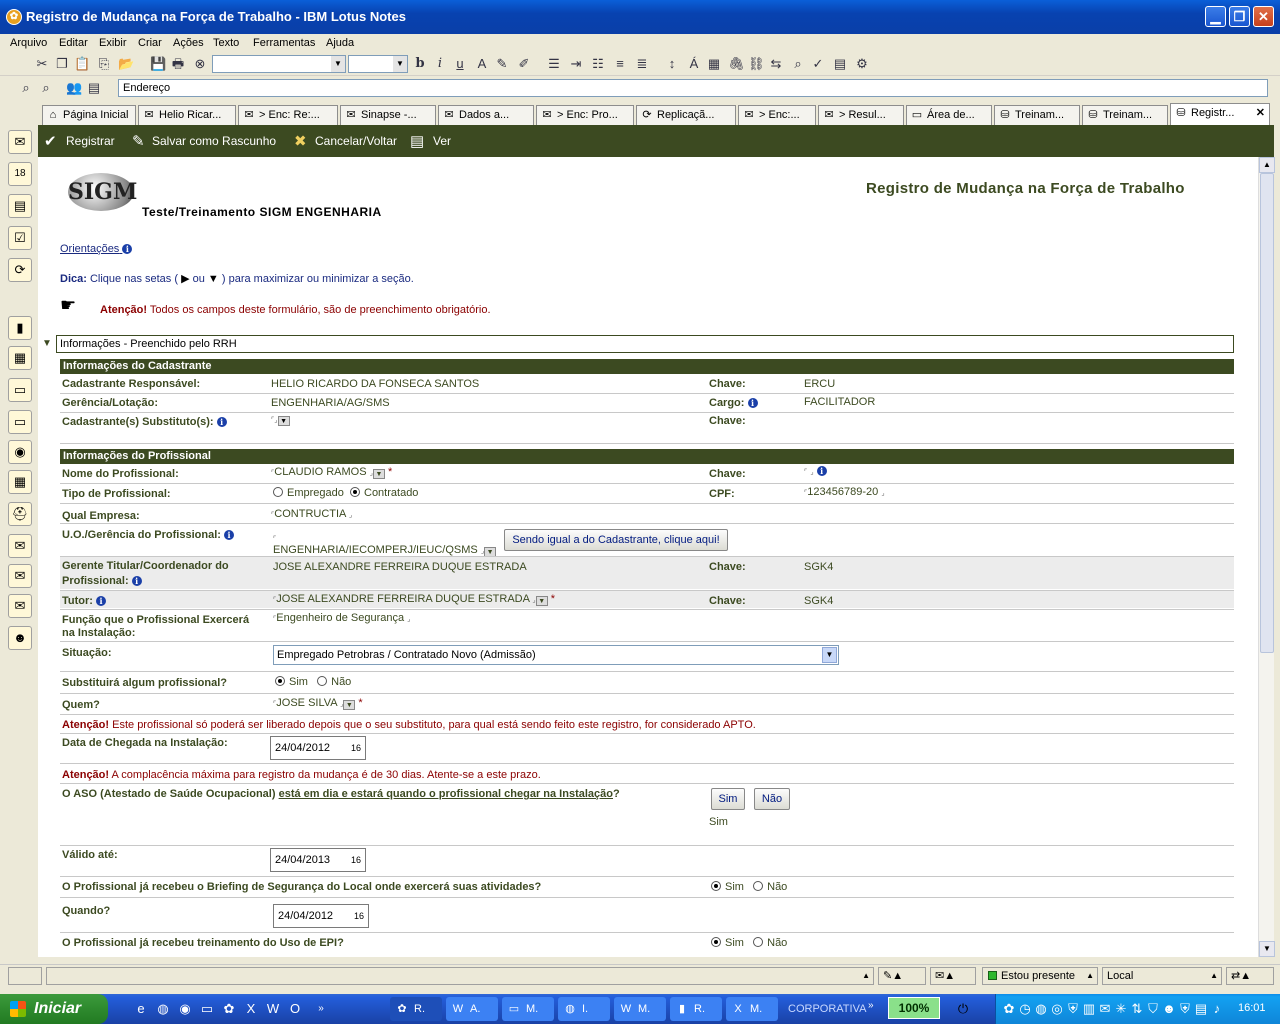 This screenshot has height=1024, width=1280. Describe the element at coordinates (524, 64) in the screenshot. I see `text-color-icon: ✐` at that location.